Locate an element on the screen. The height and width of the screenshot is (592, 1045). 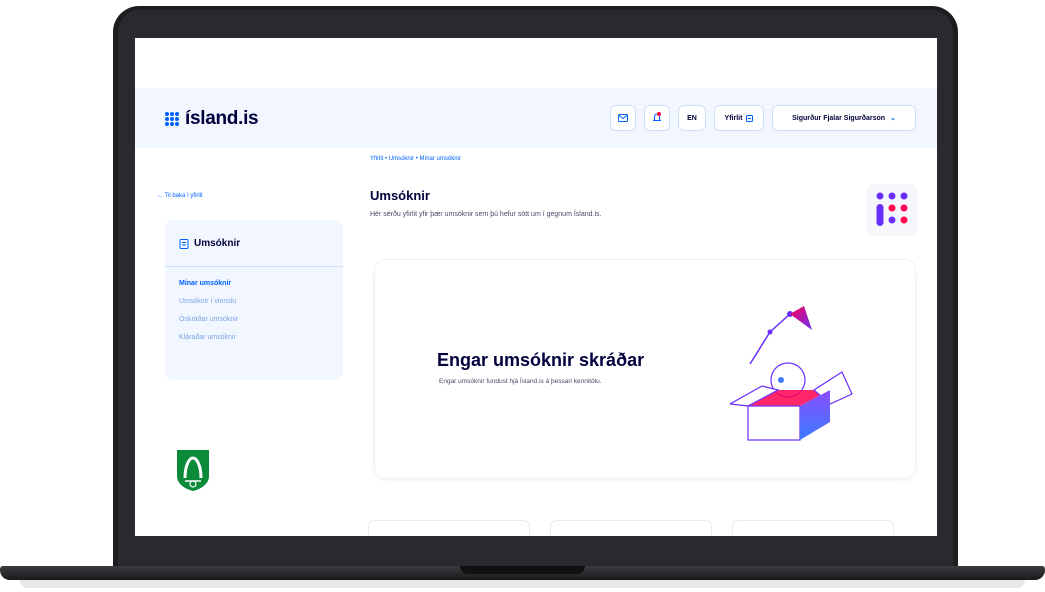
page-title: Umsóknir is located at coordinates (400, 195).